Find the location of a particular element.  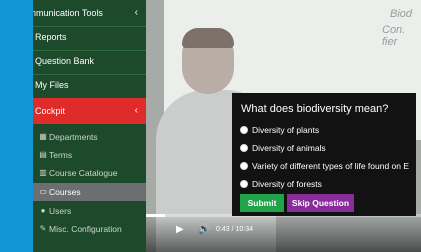

sidebar-subitem-label: Users is located at coordinates (60, 211).